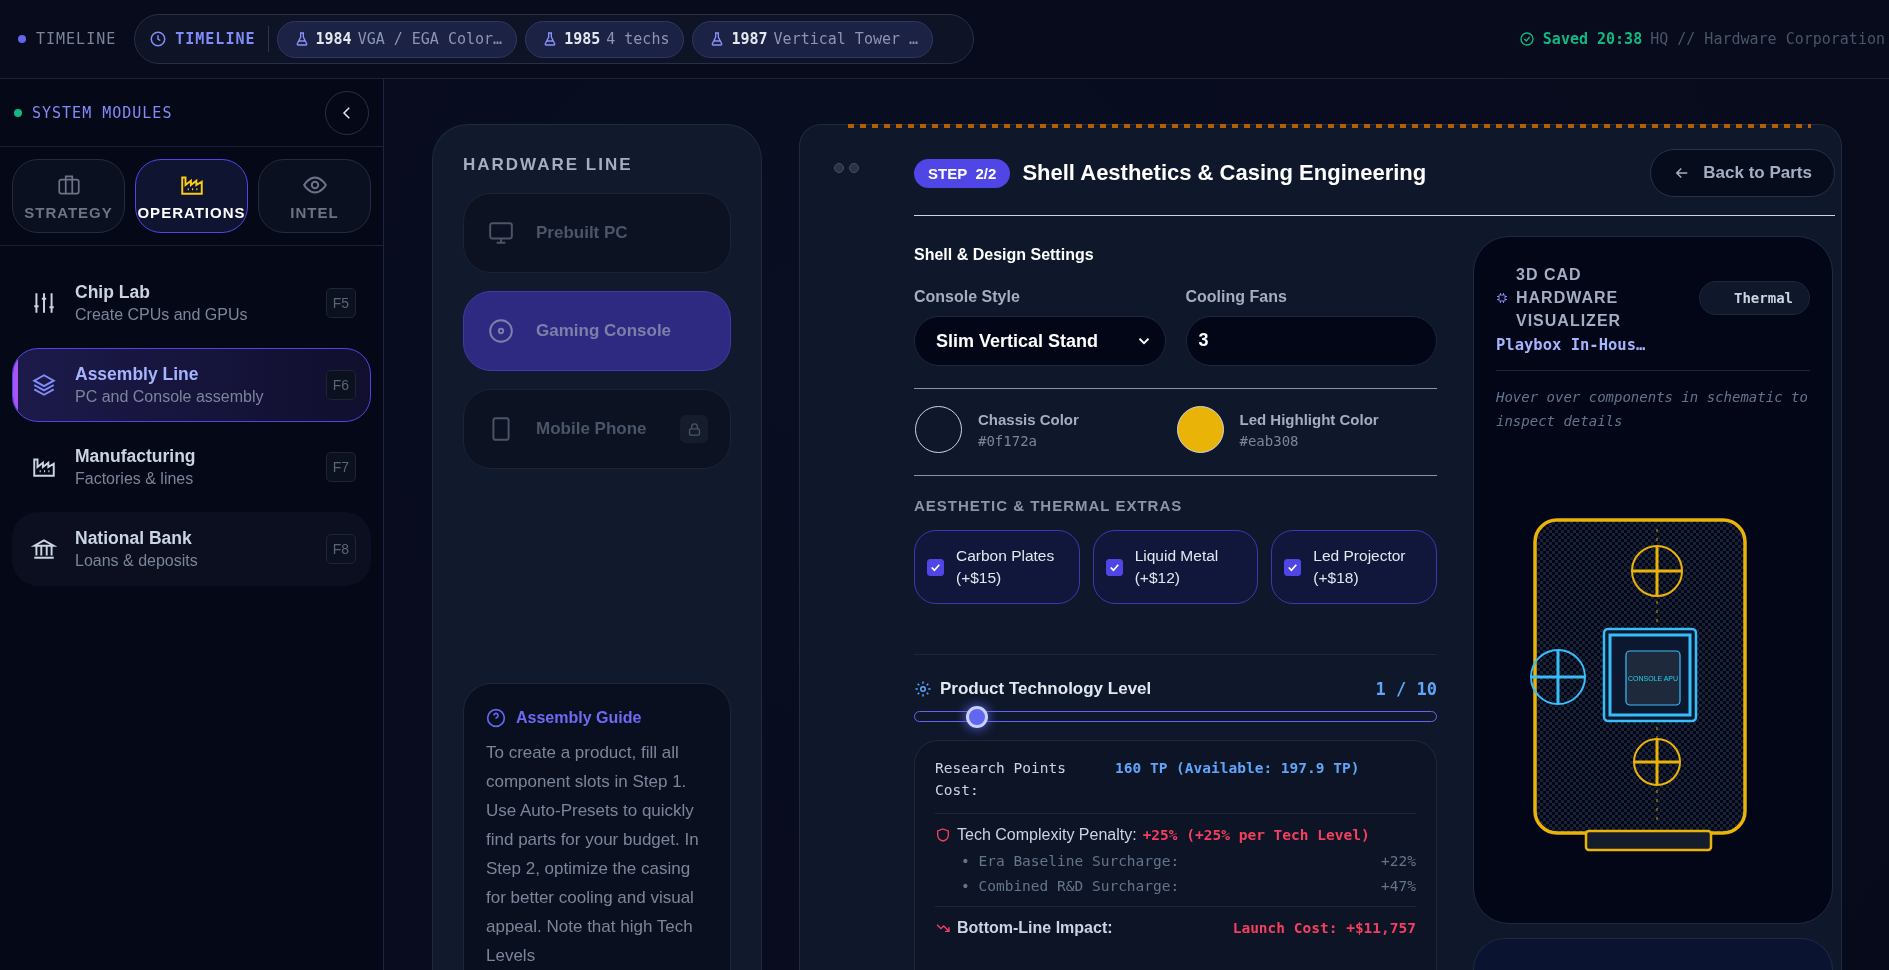 The width and height of the screenshot is (1889, 970). Describe the element at coordinates (135, 479) in the screenshot. I see `nav-subtitle: Factories & lines` at that location.